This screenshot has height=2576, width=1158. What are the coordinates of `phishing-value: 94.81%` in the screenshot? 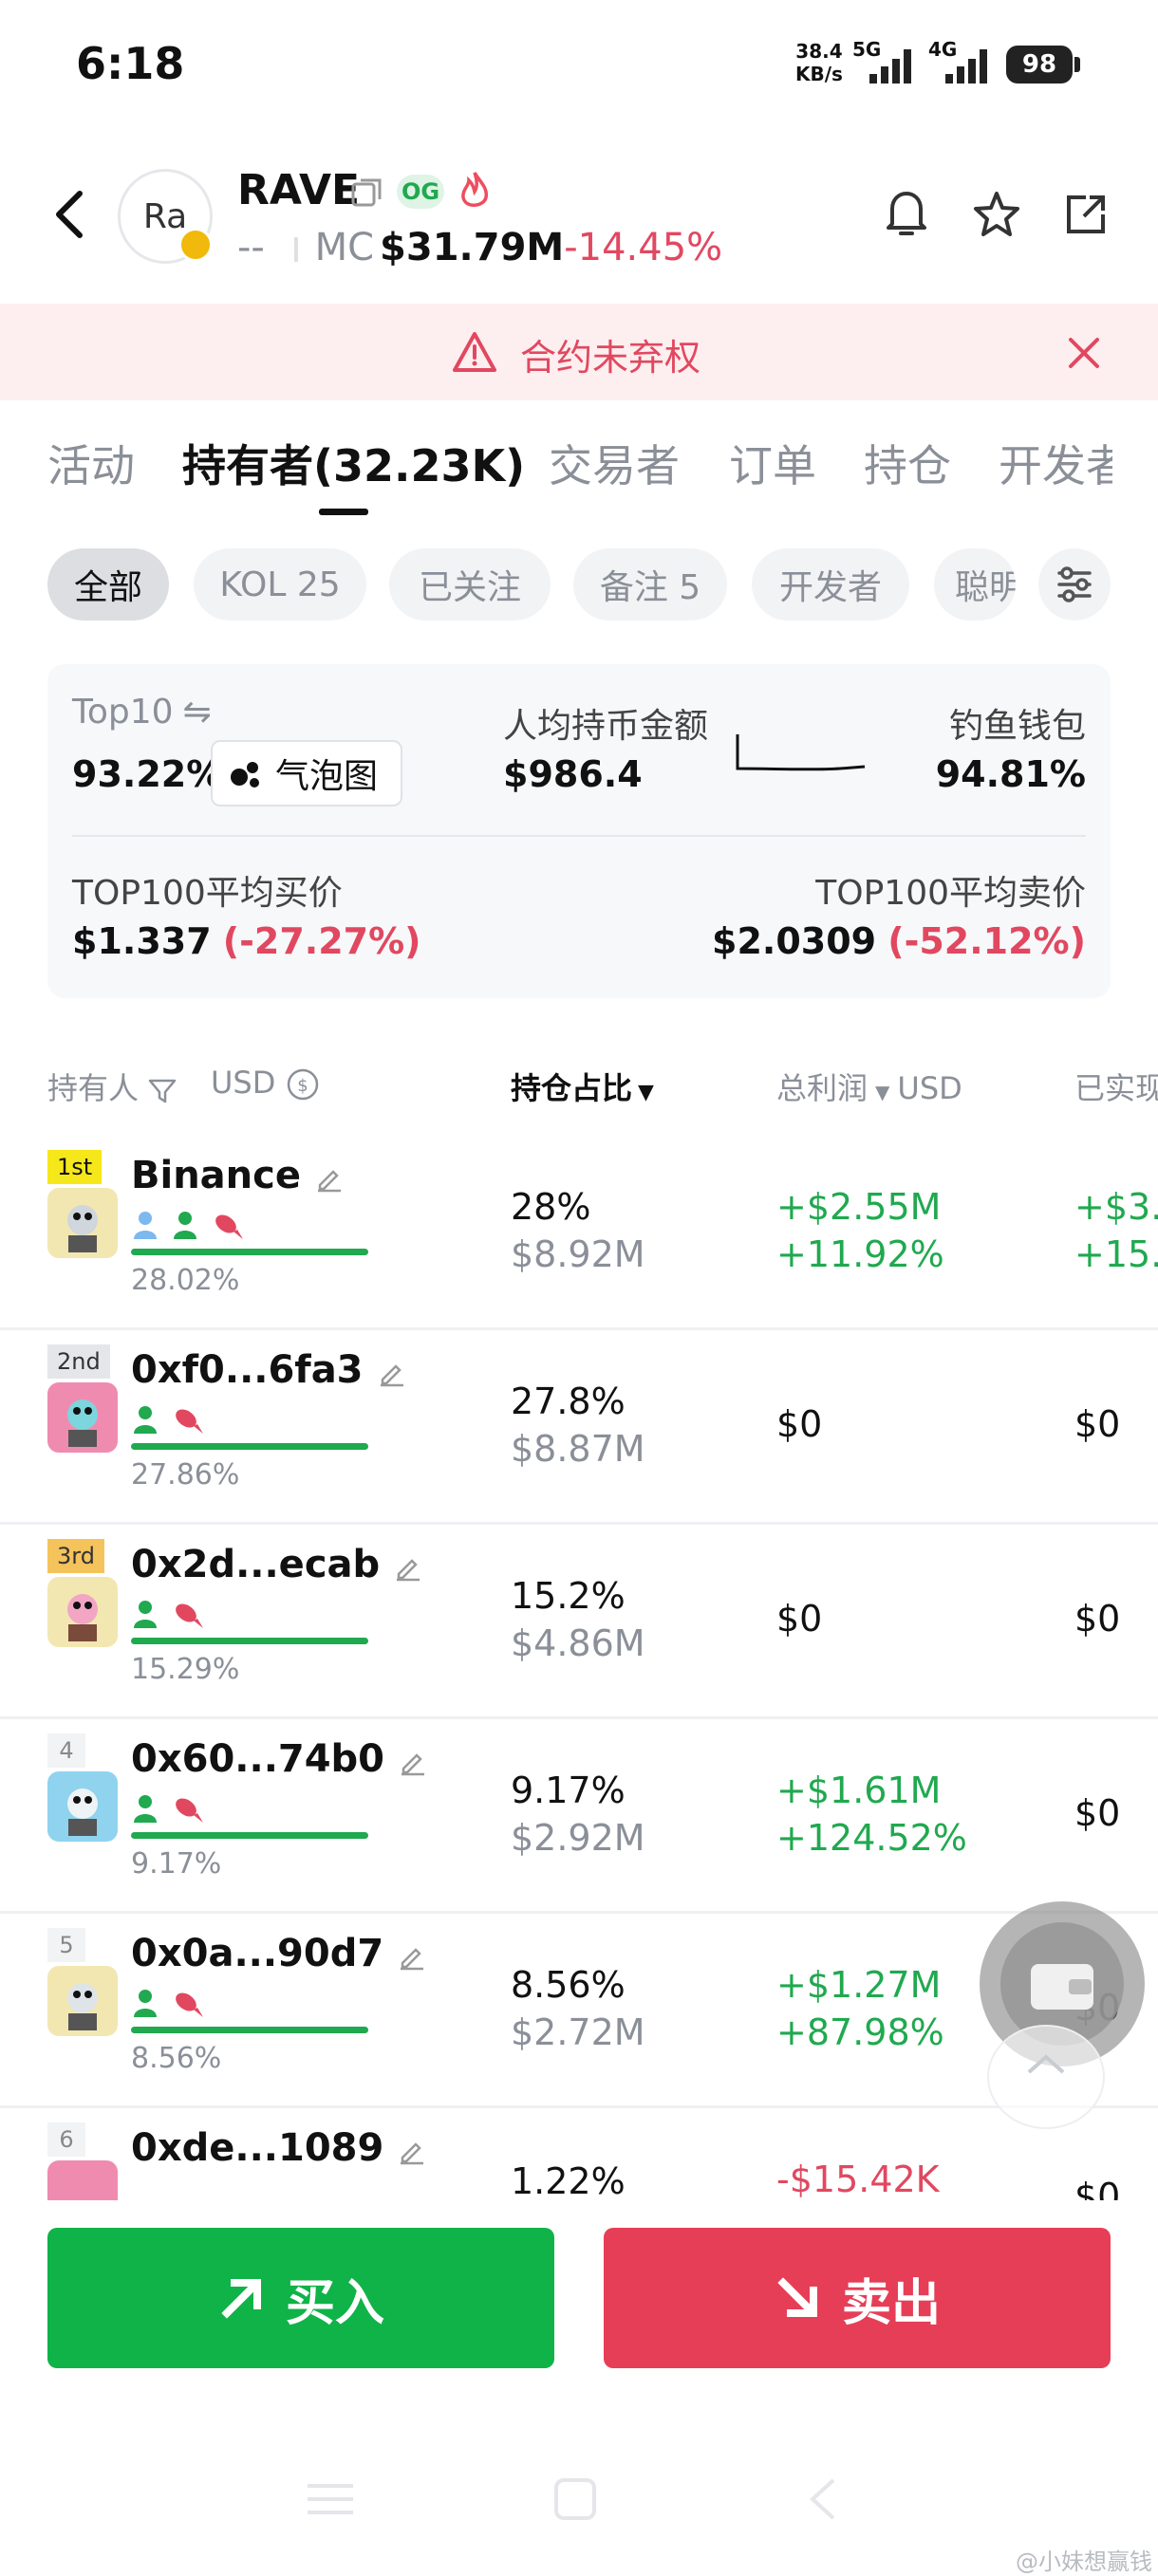 It's located at (1010, 774).